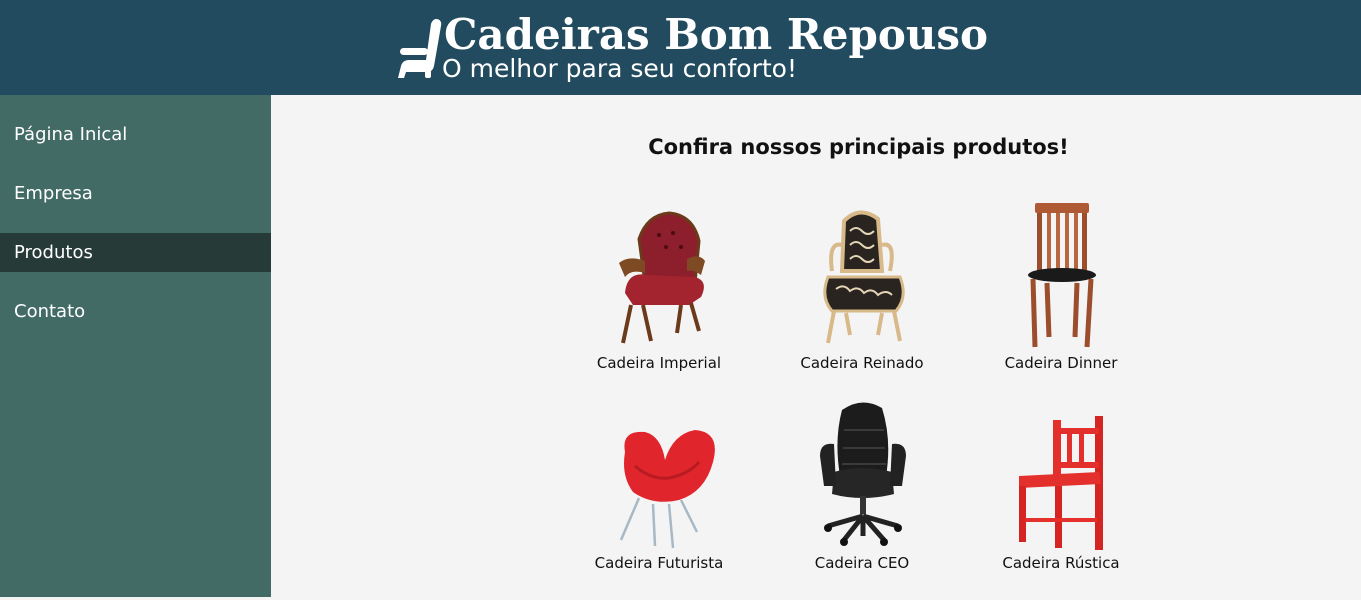  I want to click on product-card-futurista: Cadeira Futurista, so click(659, 500).